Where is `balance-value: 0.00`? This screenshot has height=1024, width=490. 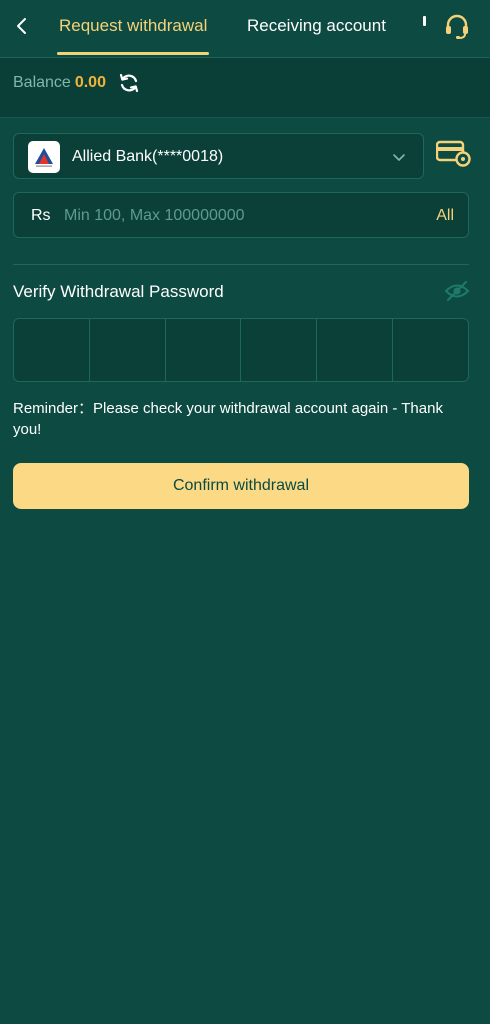
balance-value: 0.00 is located at coordinates (90, 82).